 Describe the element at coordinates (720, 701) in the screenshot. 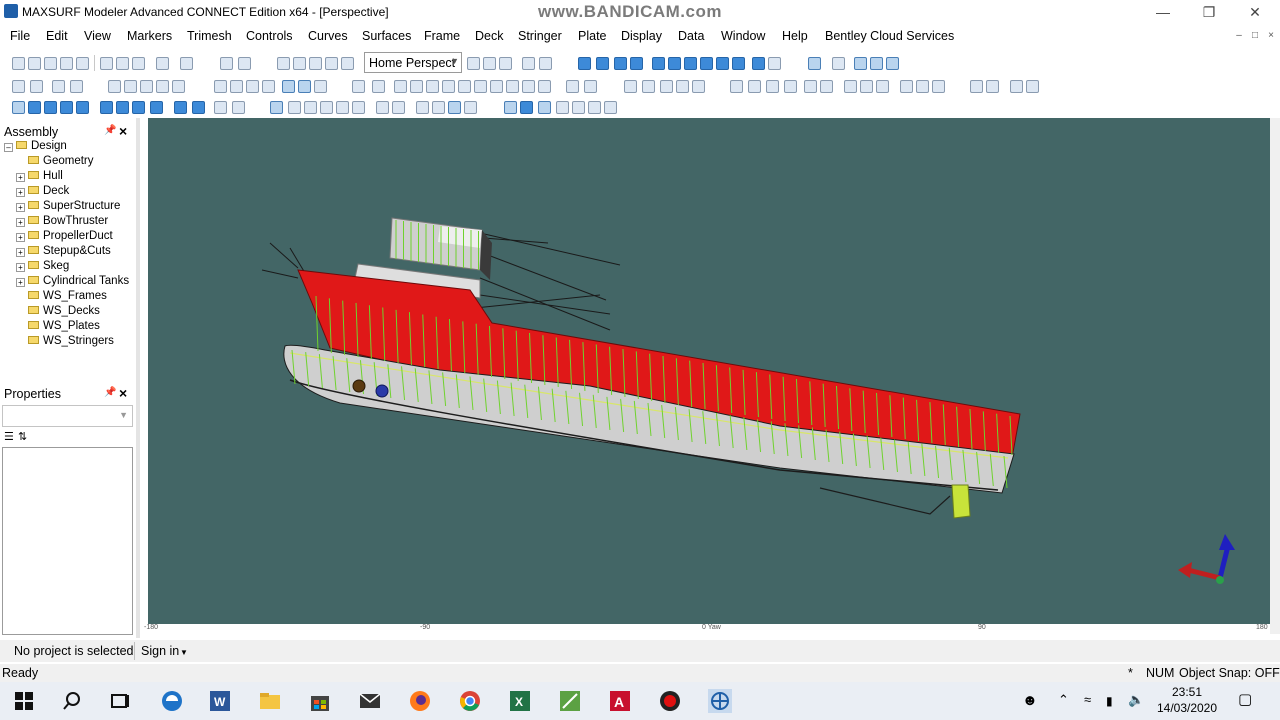

I see `maxsurf-taskbar-icon` at that location.